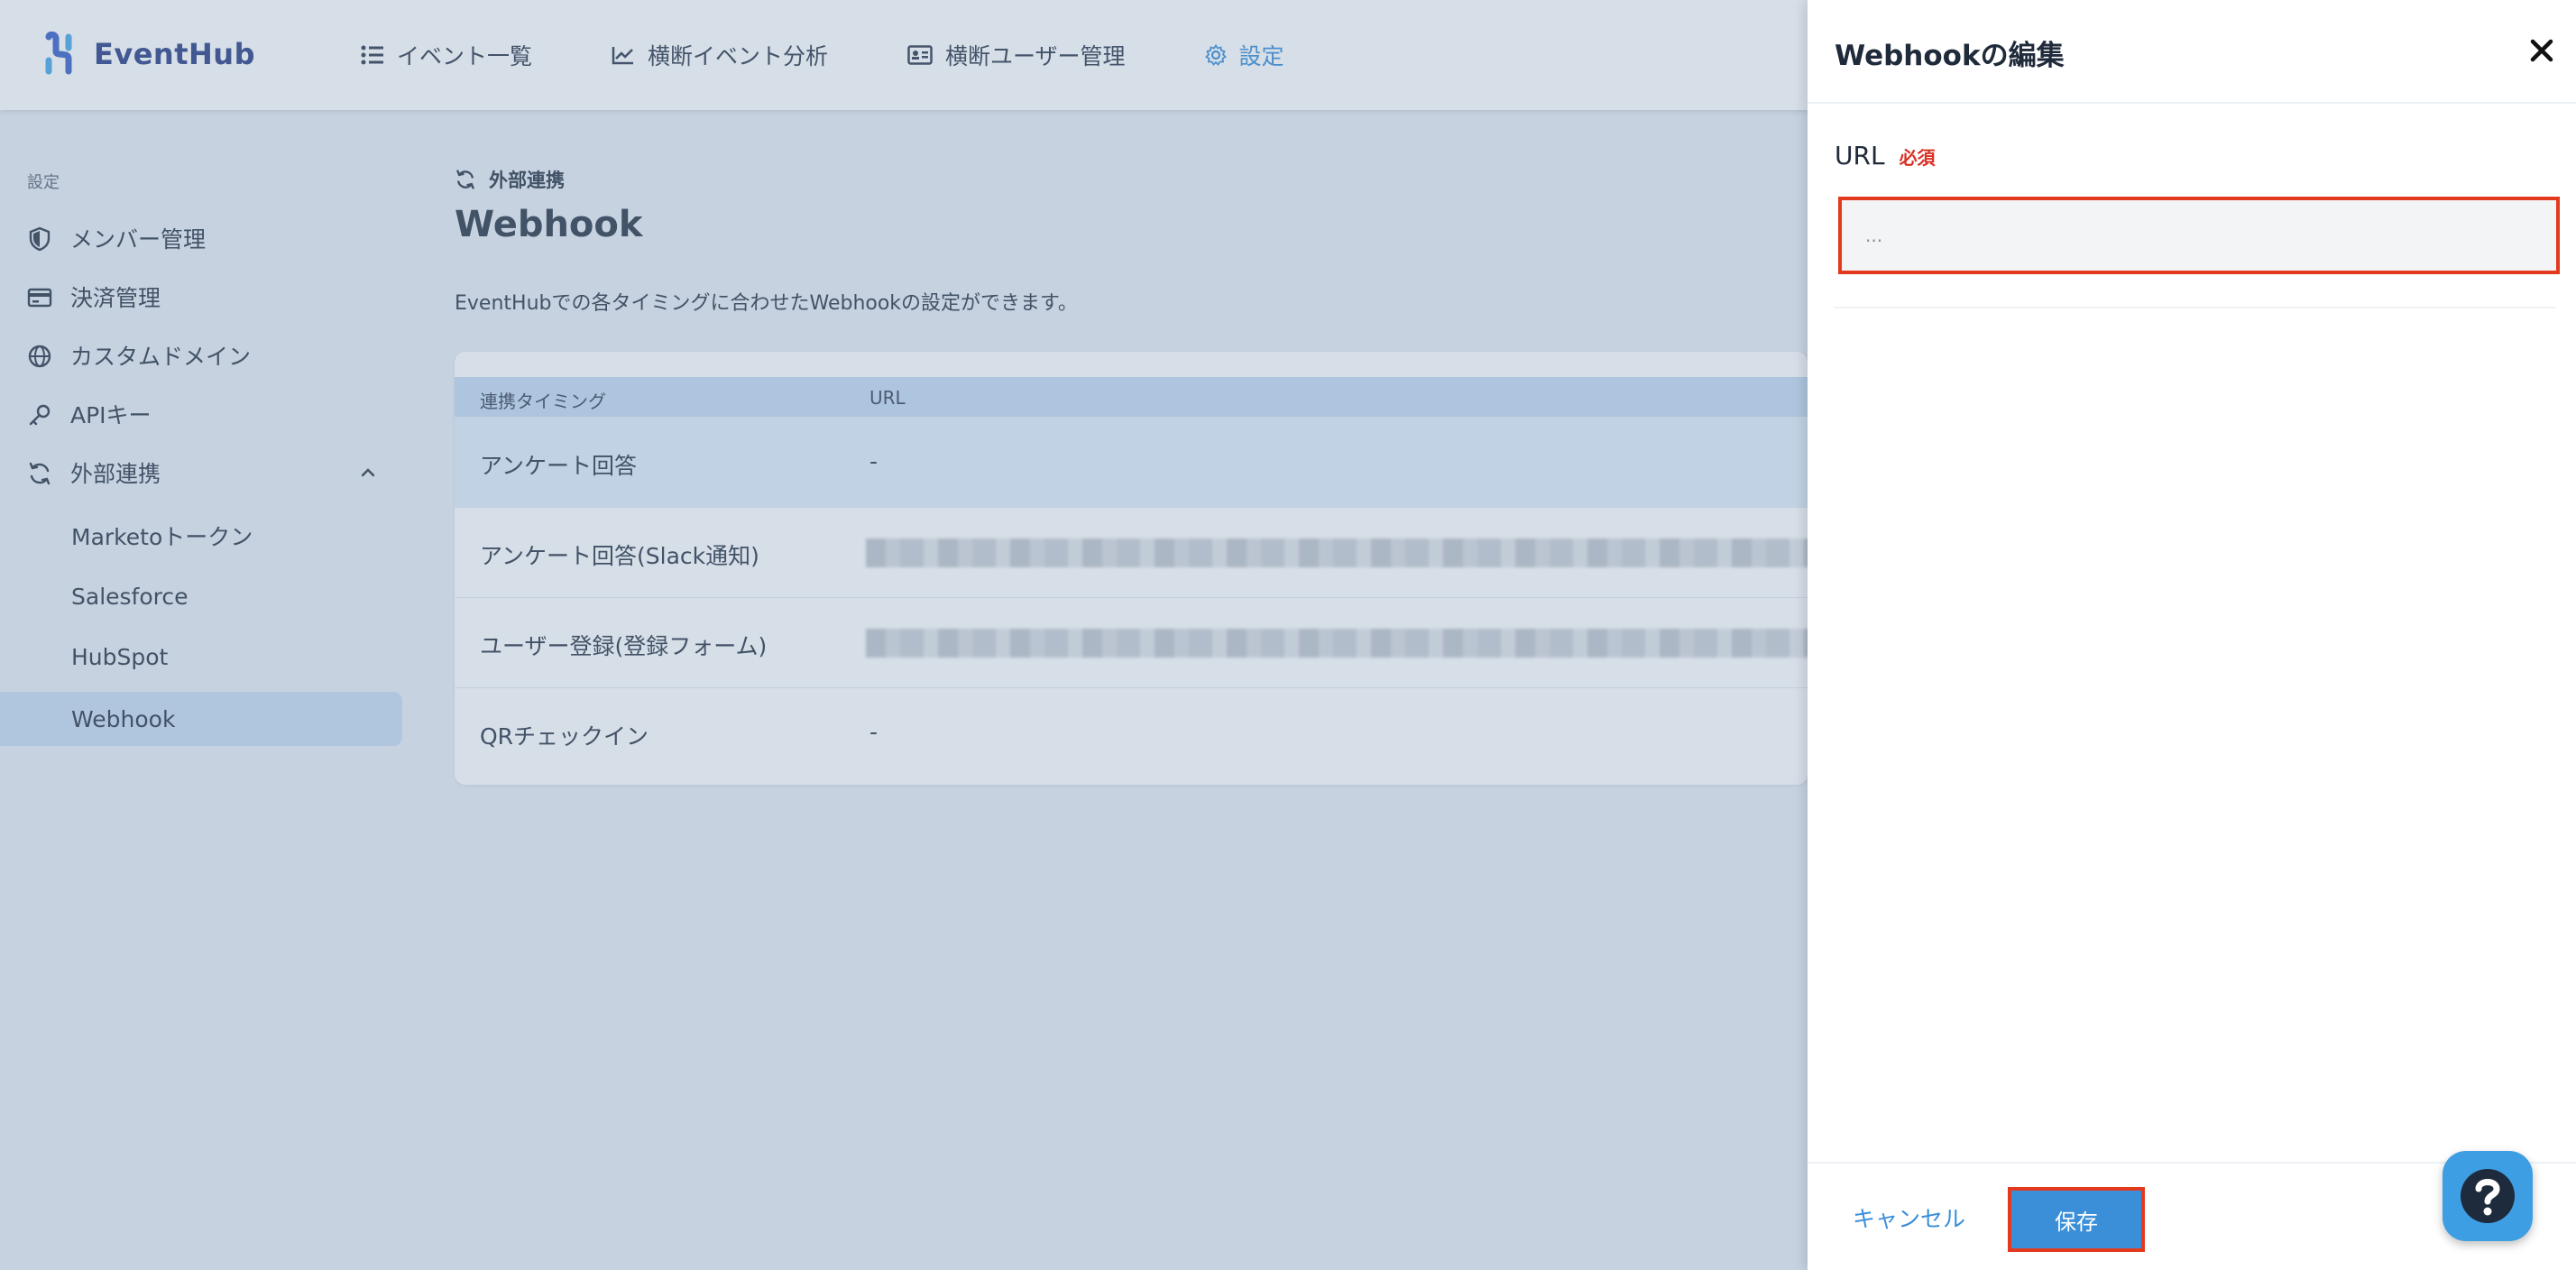 Image resolution: width=2576 pixels, height=1270 pixels. What do you see at coordinates (1950, 56) in the screenshot?
I see `drawer-title: Webhookの編集` at bounding box center [1950, 56].